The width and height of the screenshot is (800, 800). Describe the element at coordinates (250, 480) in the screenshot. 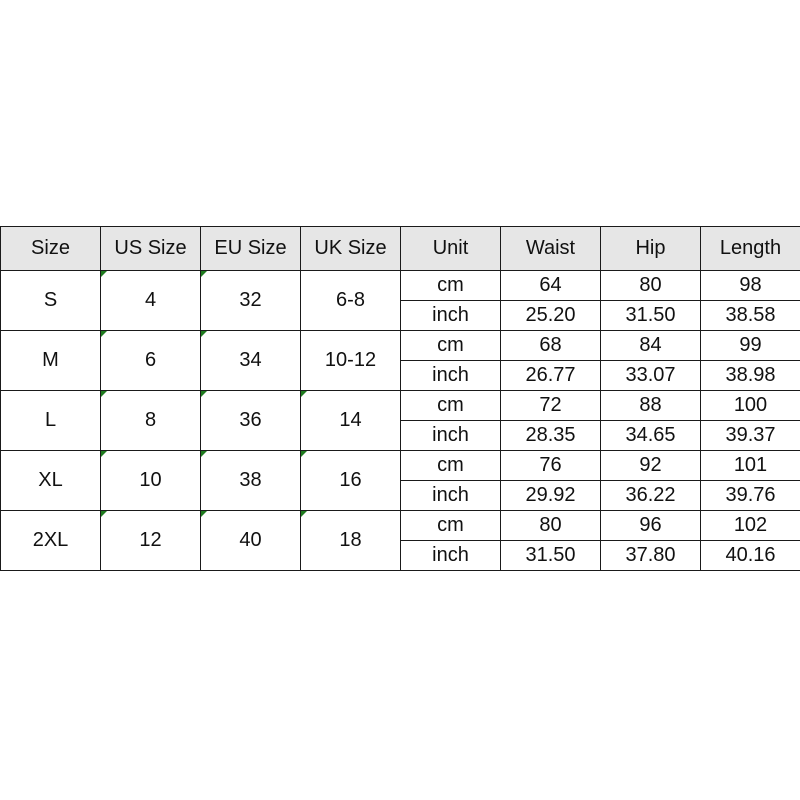

I see `eu-size-cell: 38` at that location.